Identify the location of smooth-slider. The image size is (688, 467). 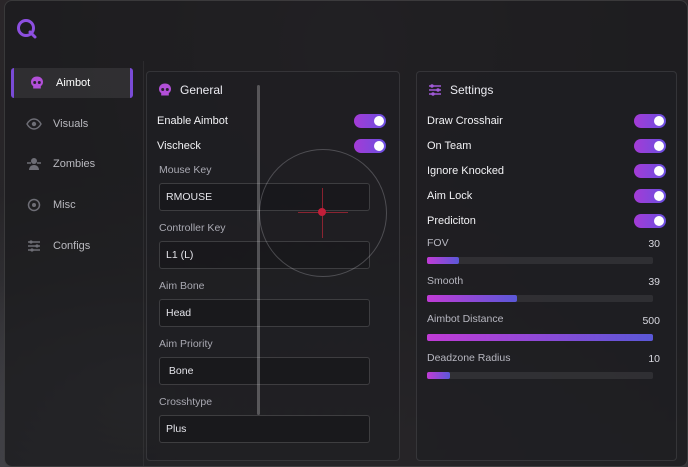
(540, 298).